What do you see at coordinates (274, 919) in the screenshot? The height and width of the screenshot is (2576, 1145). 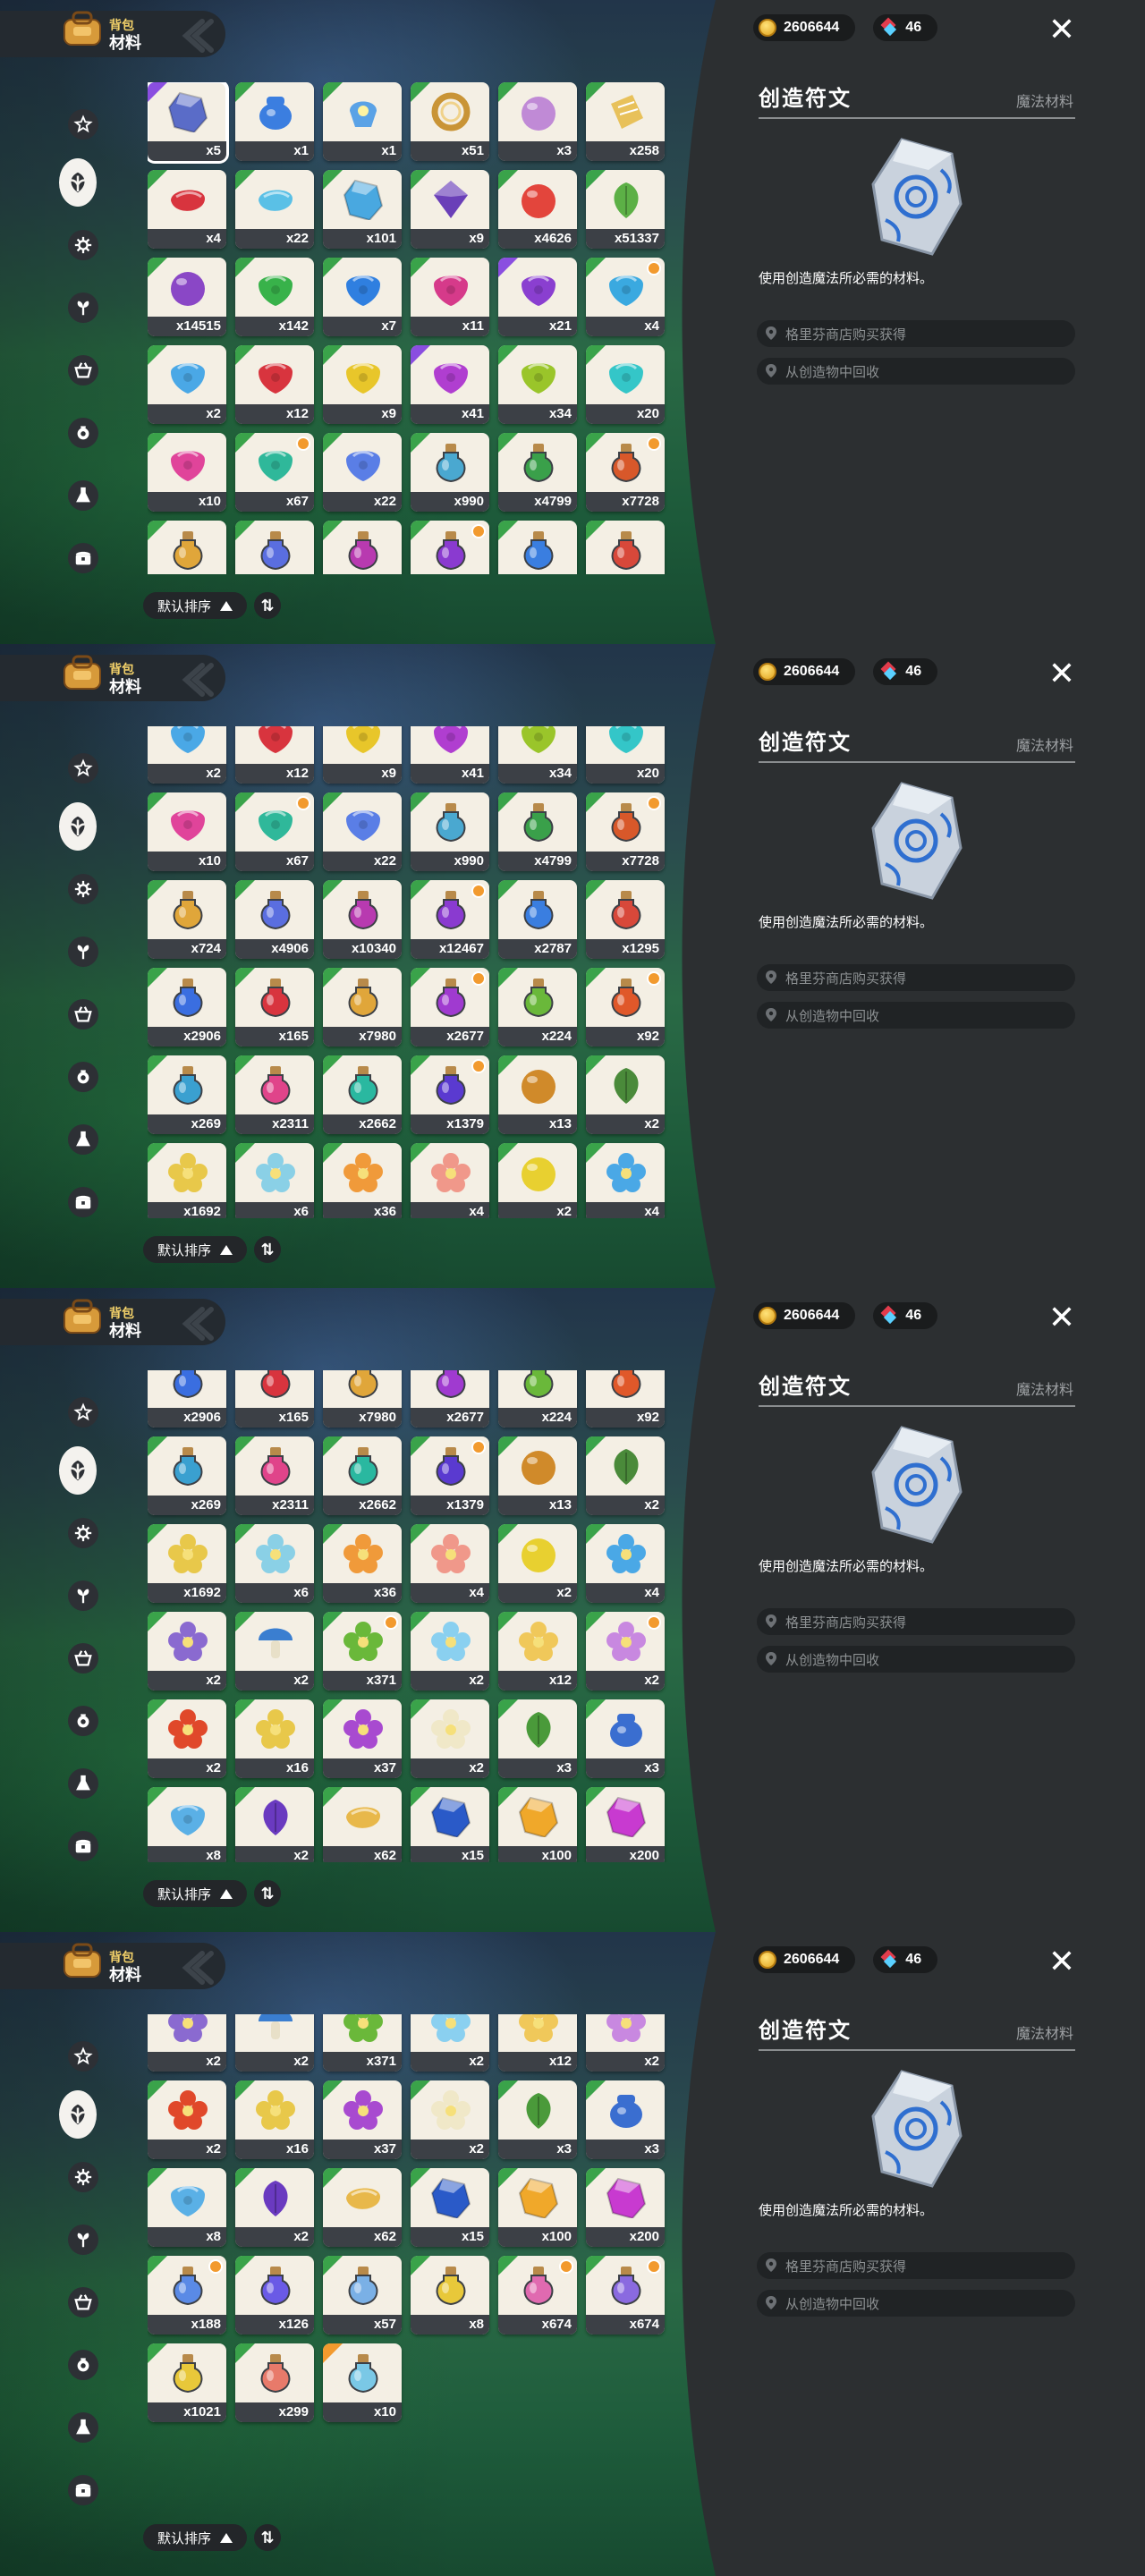 I see `item-slot: x4906` at bounding box center [274, 919].